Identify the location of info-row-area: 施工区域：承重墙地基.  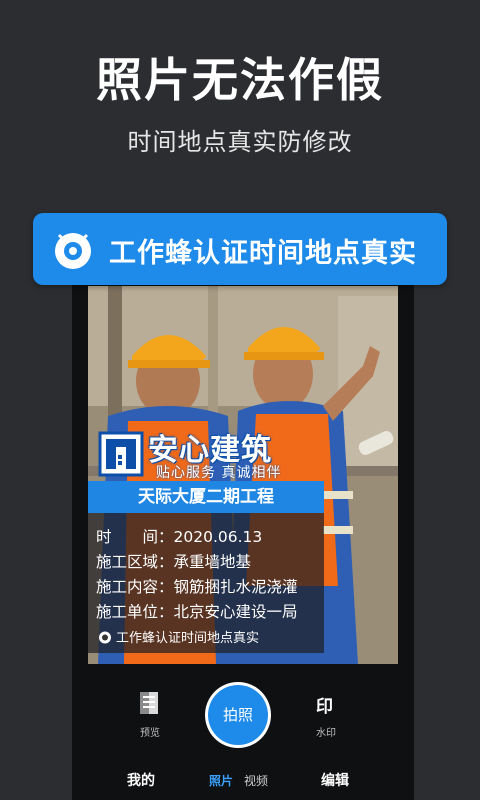
(173, 561).